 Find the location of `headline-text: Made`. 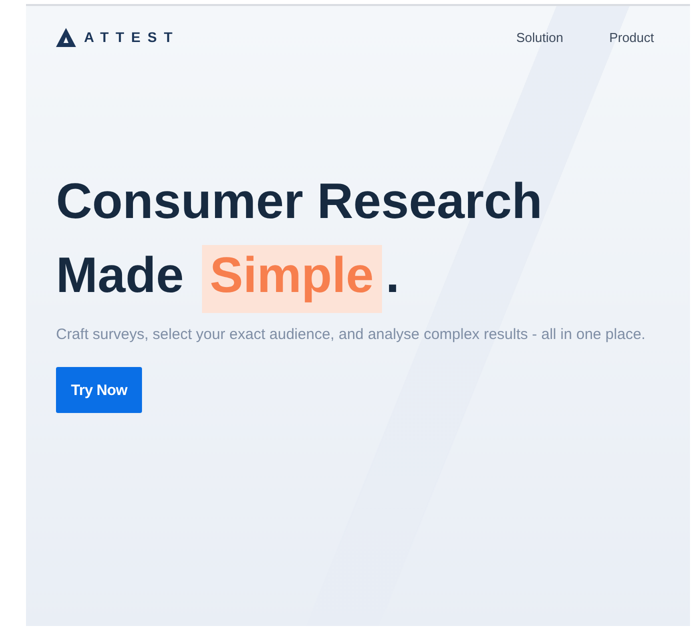

headline-text: Made is located at coordinates (120, 275).